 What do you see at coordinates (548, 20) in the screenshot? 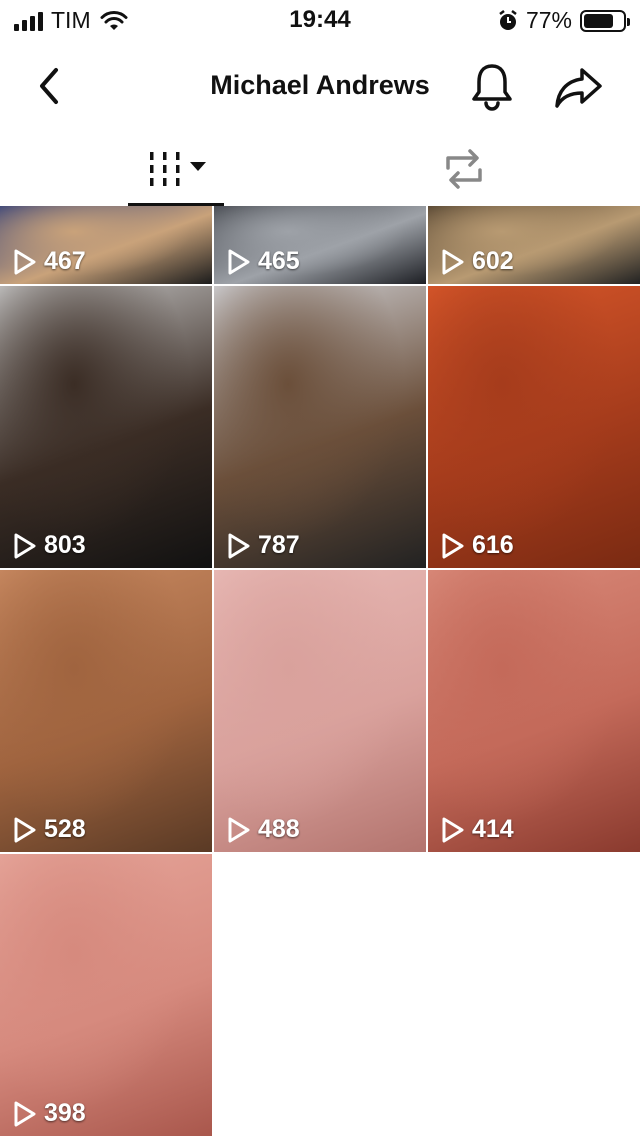
I see `battery-percent: 77%` at bounding box center [548, 20].